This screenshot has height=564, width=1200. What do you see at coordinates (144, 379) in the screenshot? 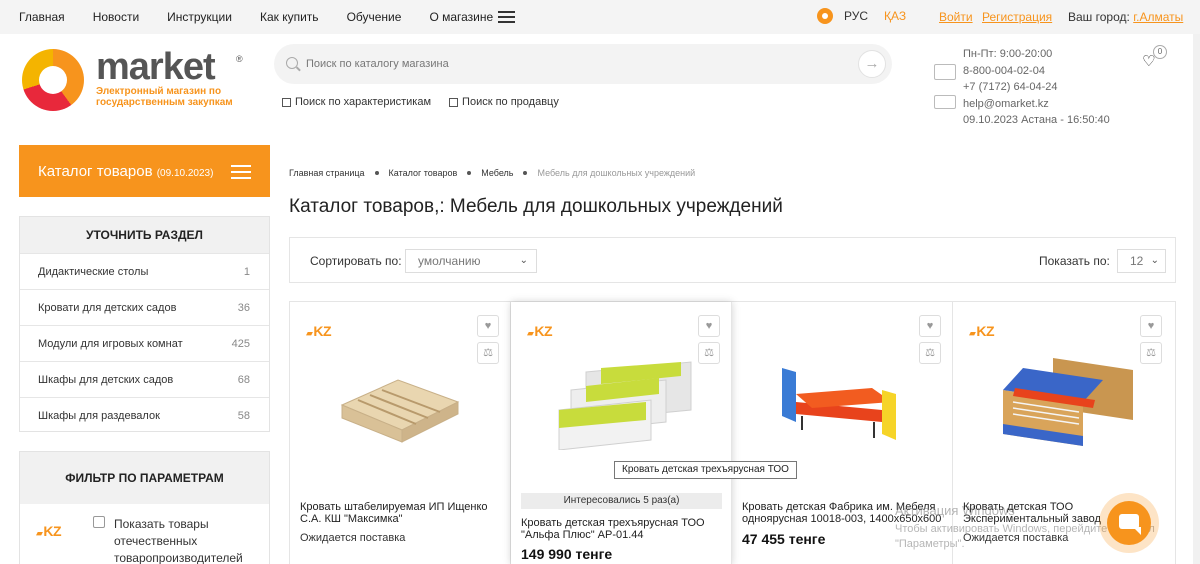
I see `section-item: Шкафы для детских садов 68` at bounding box center [144, 379].